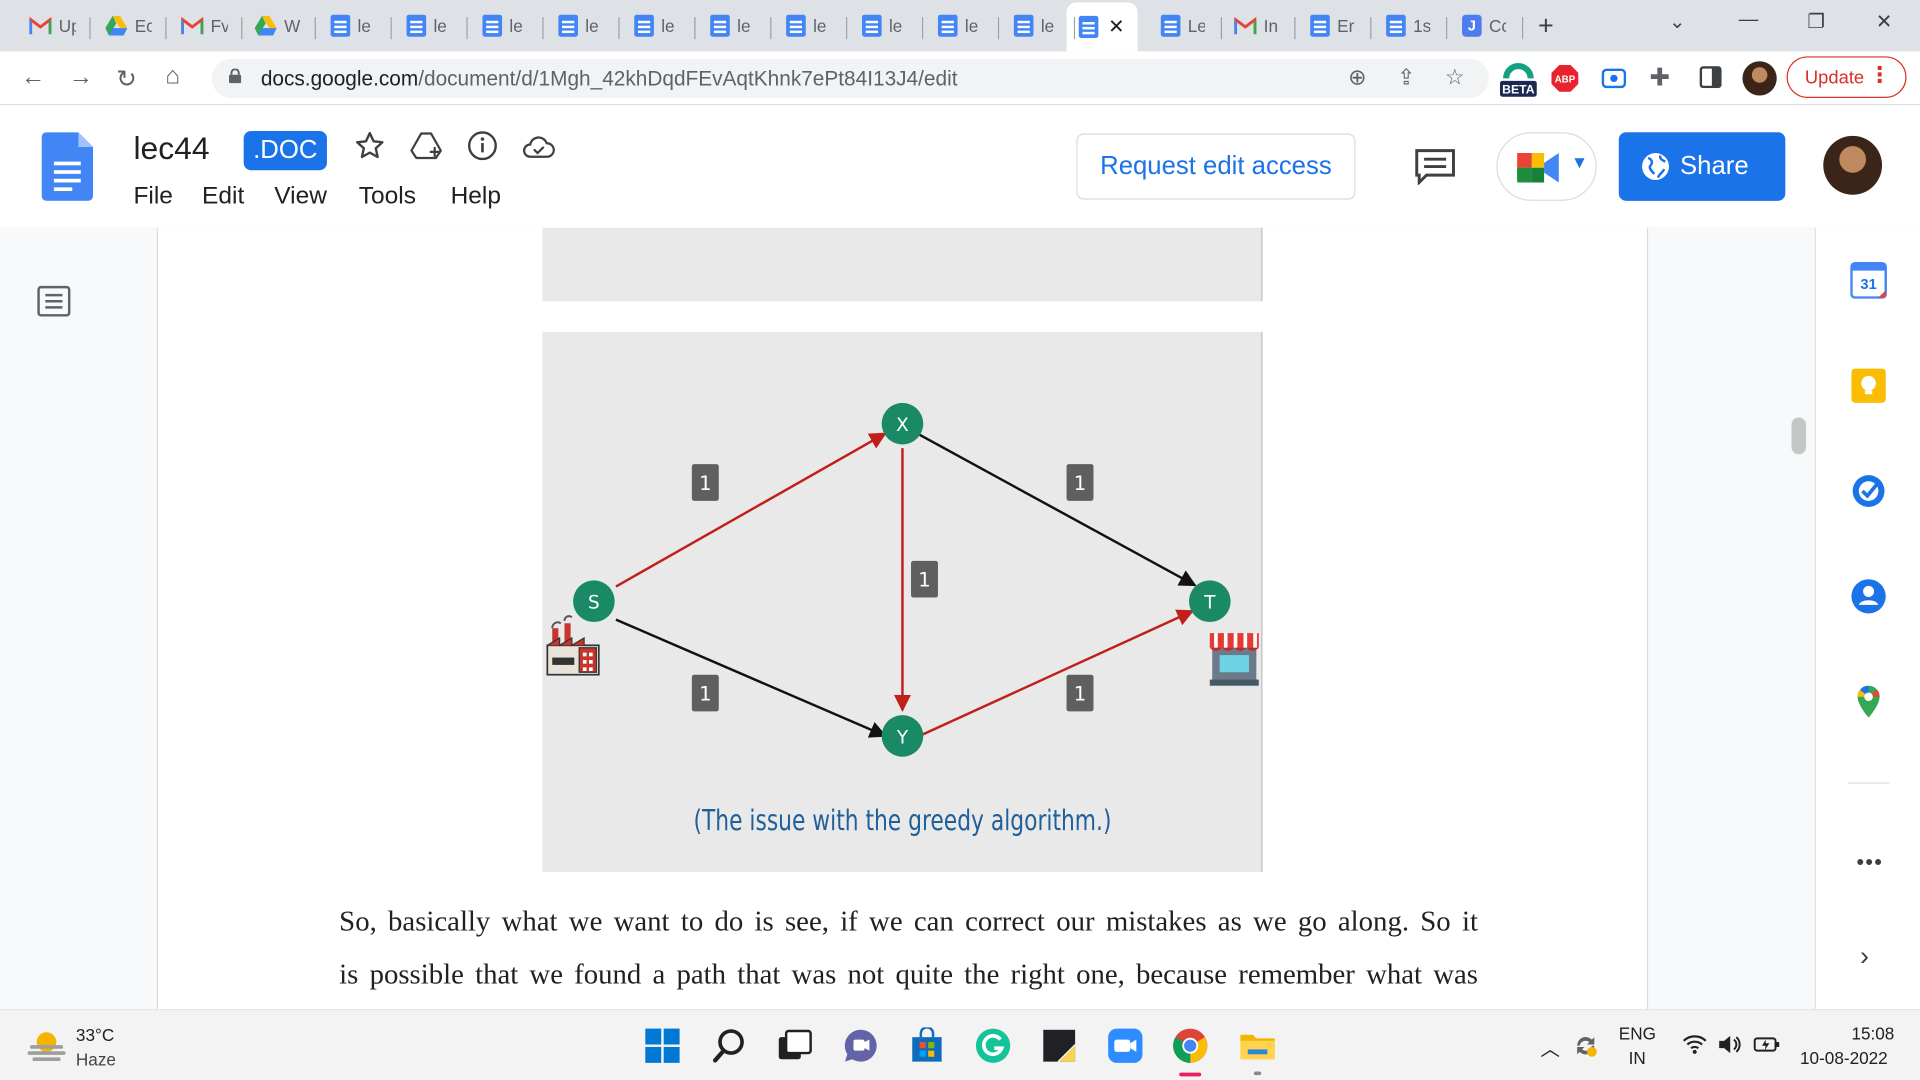 The height and width of the screenshot is (1080, 1920). I want to click on tab-title: Ec, so click(143, 25).